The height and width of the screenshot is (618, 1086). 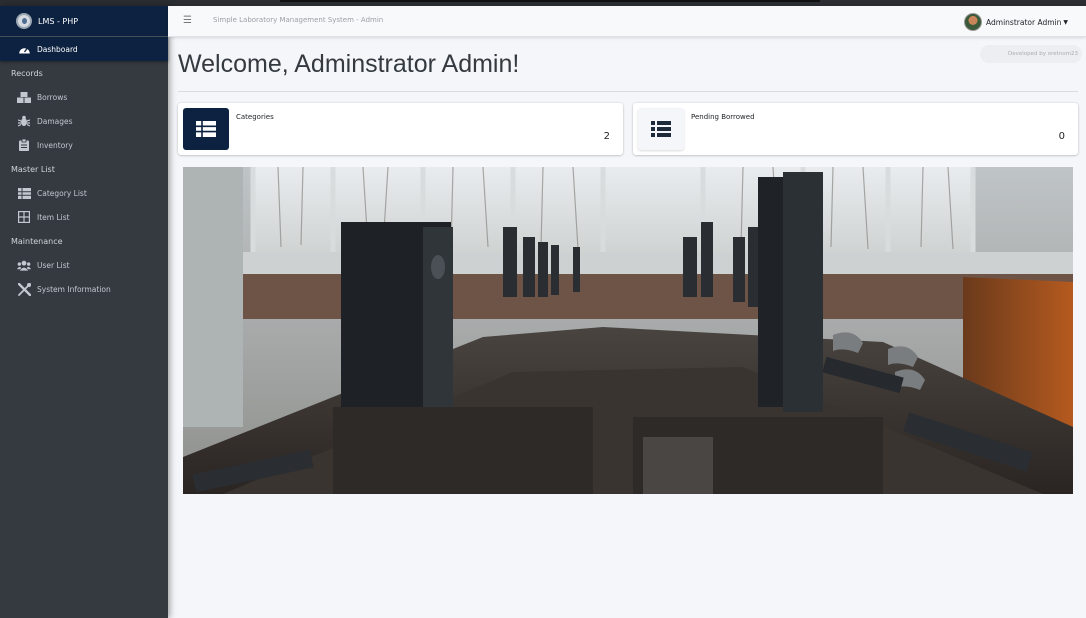 I want to click on sidebar-item-label: Borrows, so click(x=52, y=97).